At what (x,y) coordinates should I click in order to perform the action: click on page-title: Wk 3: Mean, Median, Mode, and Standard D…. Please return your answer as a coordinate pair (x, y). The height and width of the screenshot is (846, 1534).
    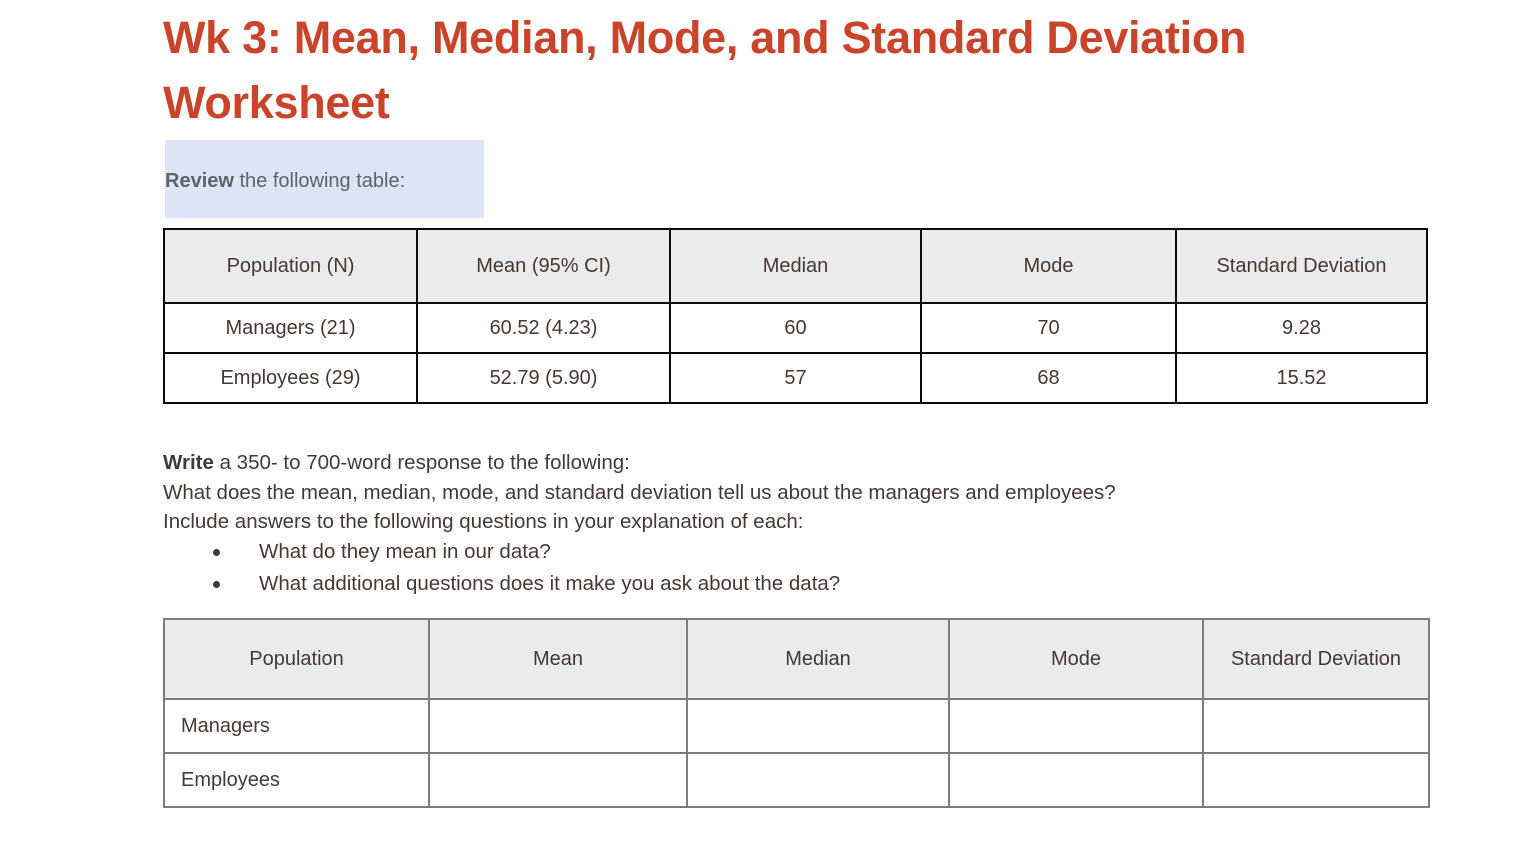
    Looking at the image, I should click on (705, 70).